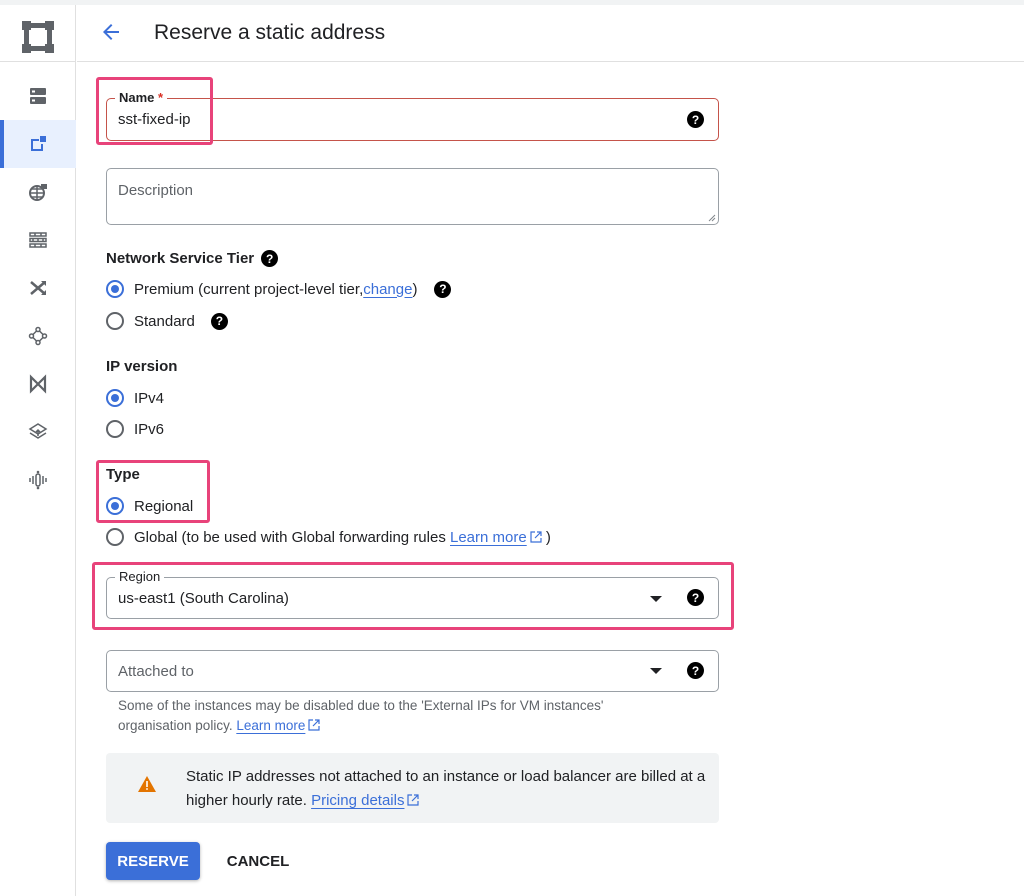  I want to click on rail-item-network-peering, so click(38, 336).